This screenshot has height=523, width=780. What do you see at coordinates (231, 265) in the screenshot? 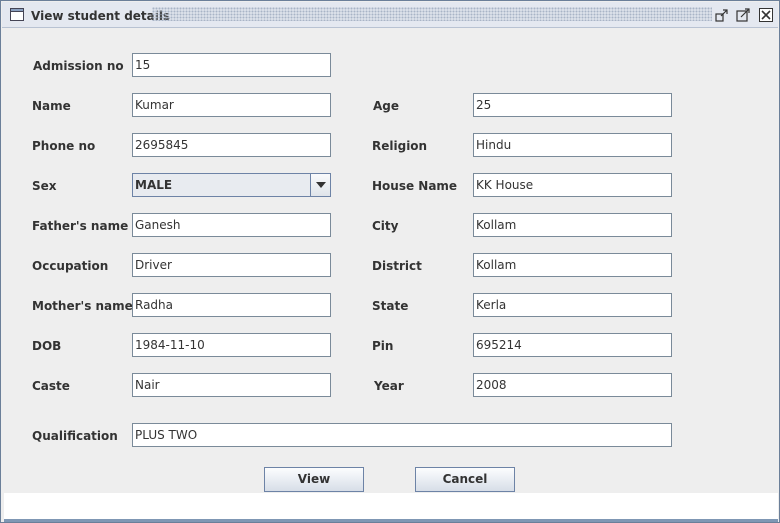
I see `occupation-field: Driver` at bounding box center [231, 265].